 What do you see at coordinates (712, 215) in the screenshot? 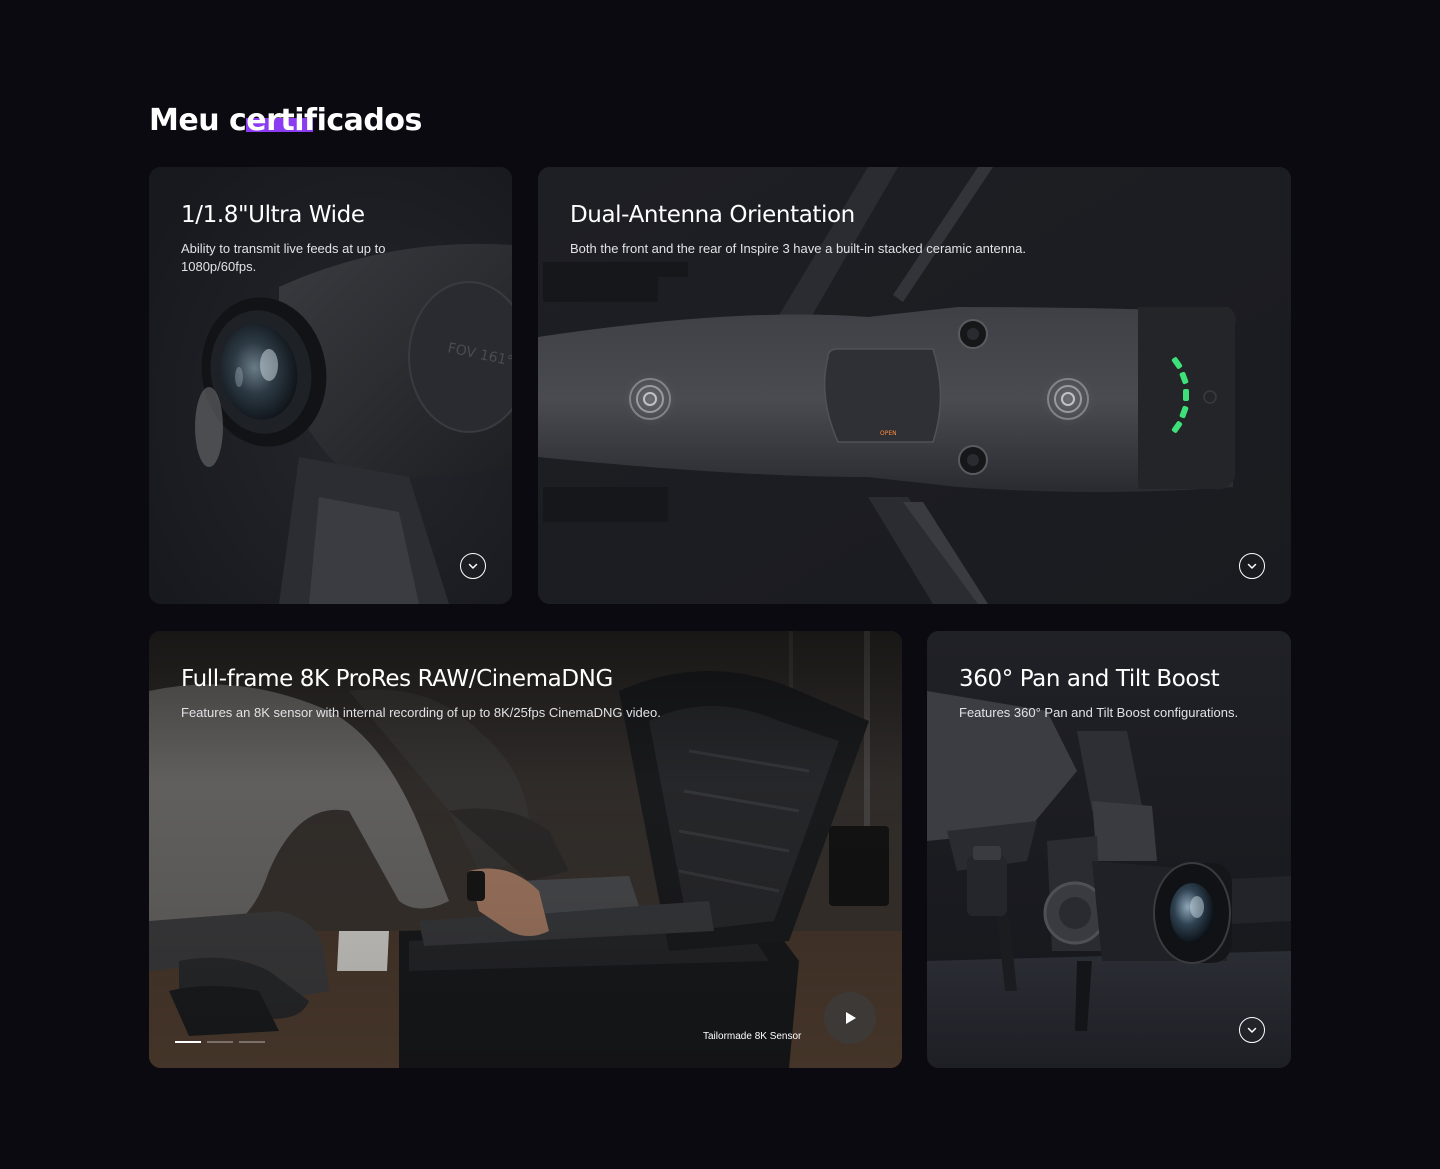
I see `card-title: Dual-Antenna Orientation` at bounding box center [712, 215].